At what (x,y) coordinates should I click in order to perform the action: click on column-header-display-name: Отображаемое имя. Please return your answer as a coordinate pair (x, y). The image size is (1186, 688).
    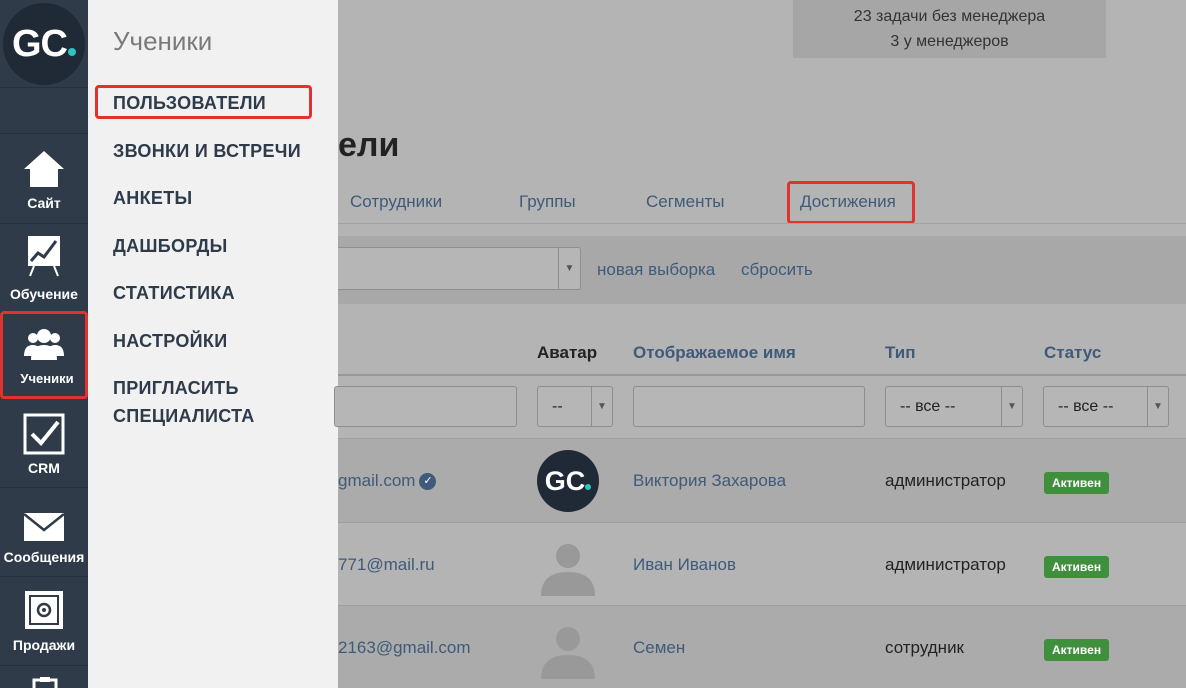
    Looking at the image, I should click on (714, 353).